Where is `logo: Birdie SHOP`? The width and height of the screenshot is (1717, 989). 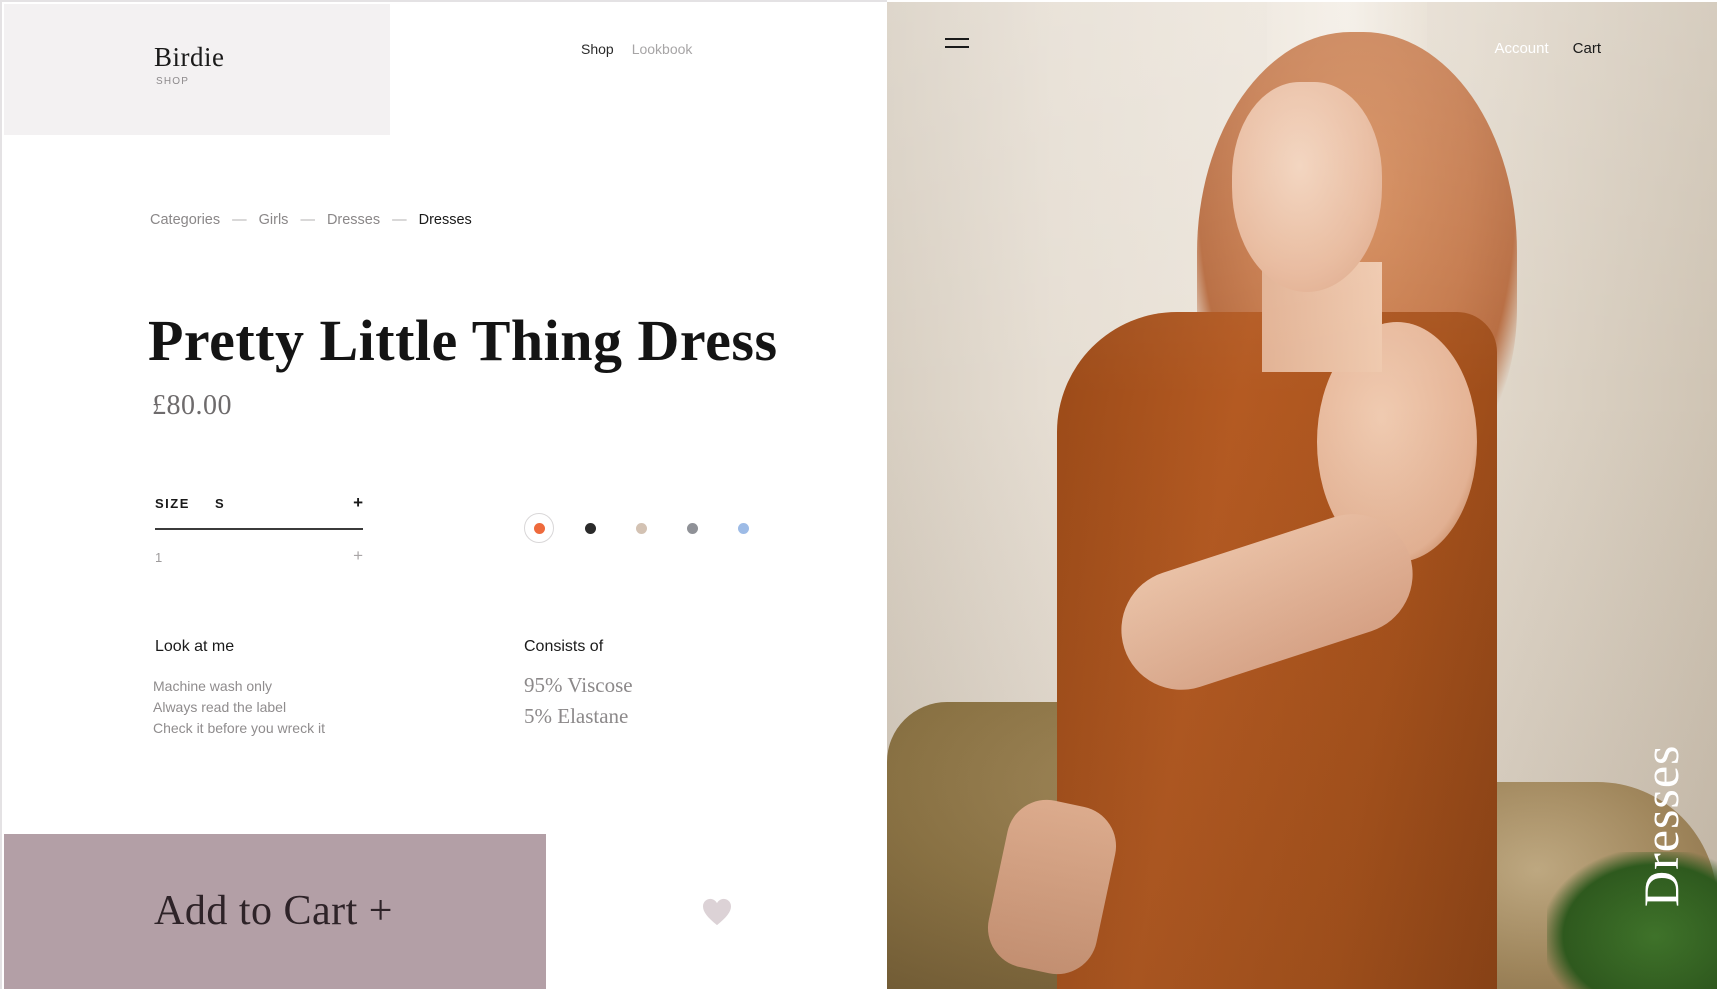
logo: Birdie SHOP is located at coordinates (197, 69).